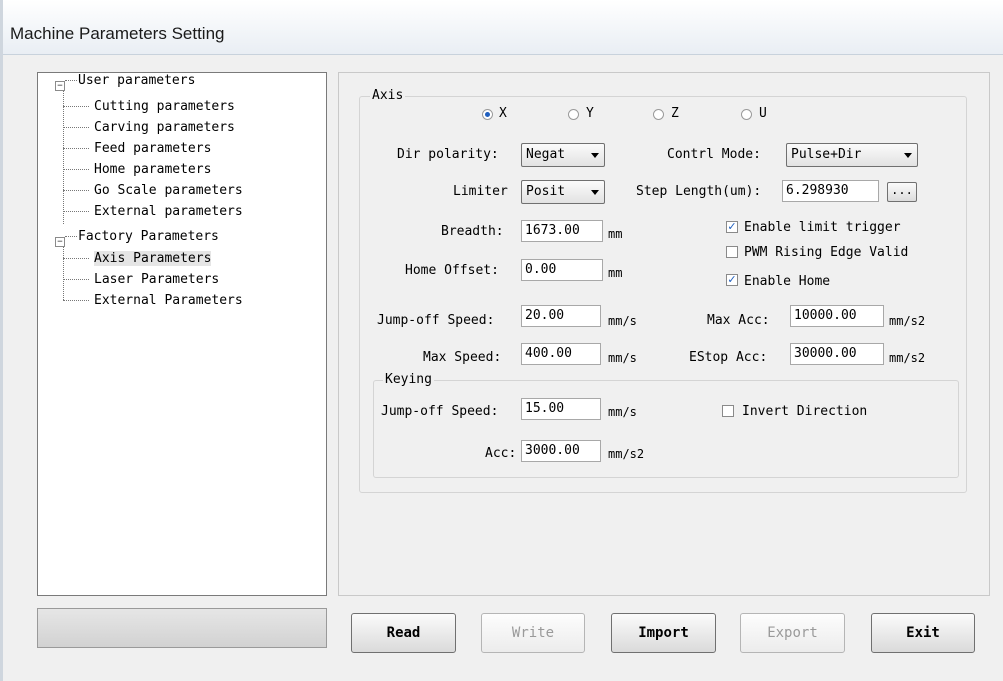  I want to click on limiter-select: Posit, so click(563, 192).